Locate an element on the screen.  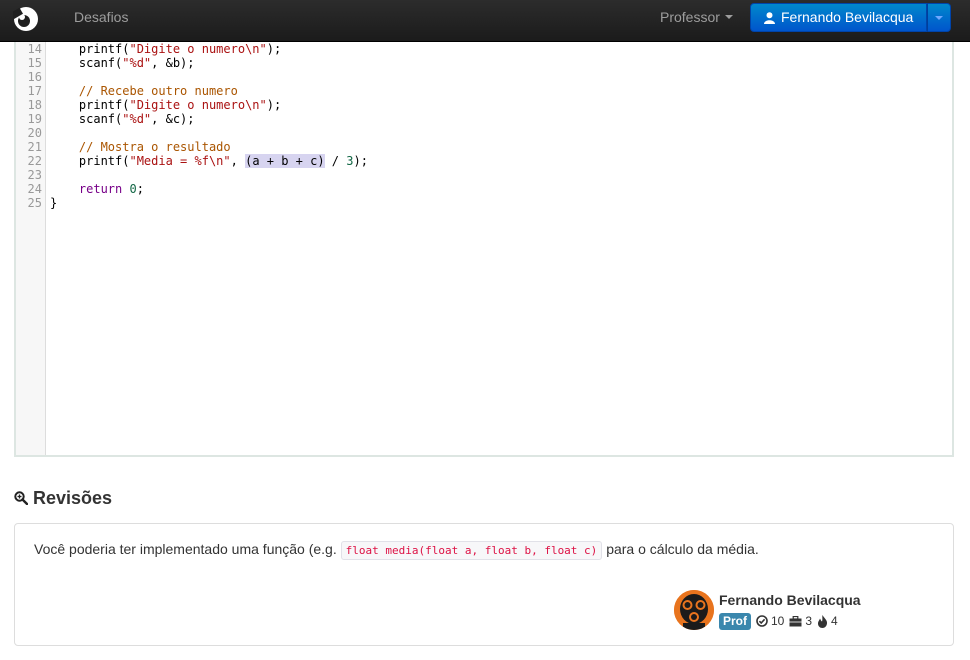
user-profile-button: Fernando Bevilacqua is located at coordinates (839, 17).